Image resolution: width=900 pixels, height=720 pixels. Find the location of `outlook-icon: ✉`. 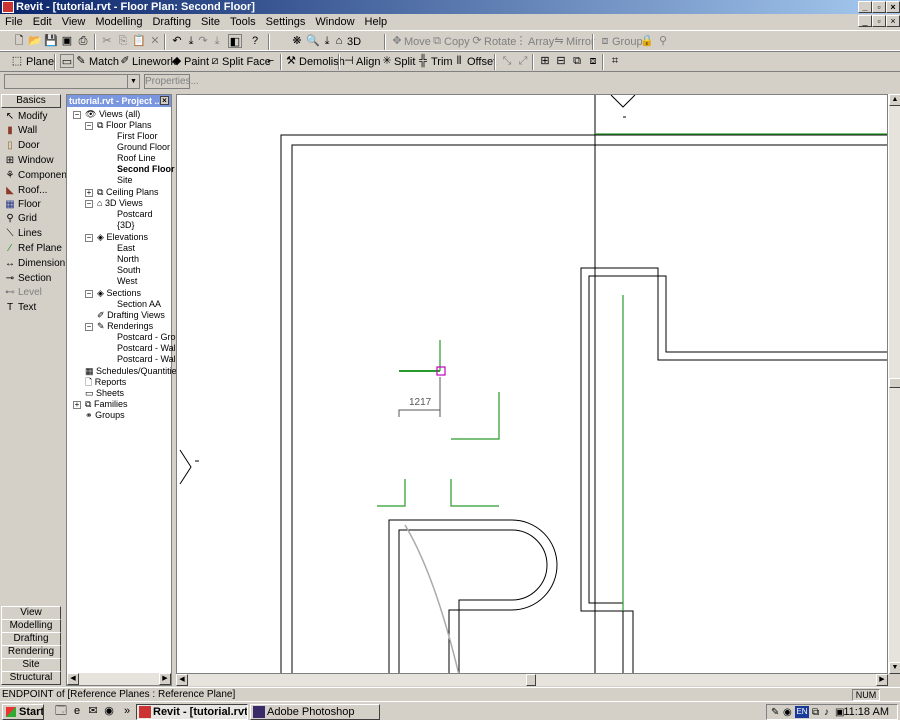

outlook-icon: ✉ is located at coordinates (93, 711).